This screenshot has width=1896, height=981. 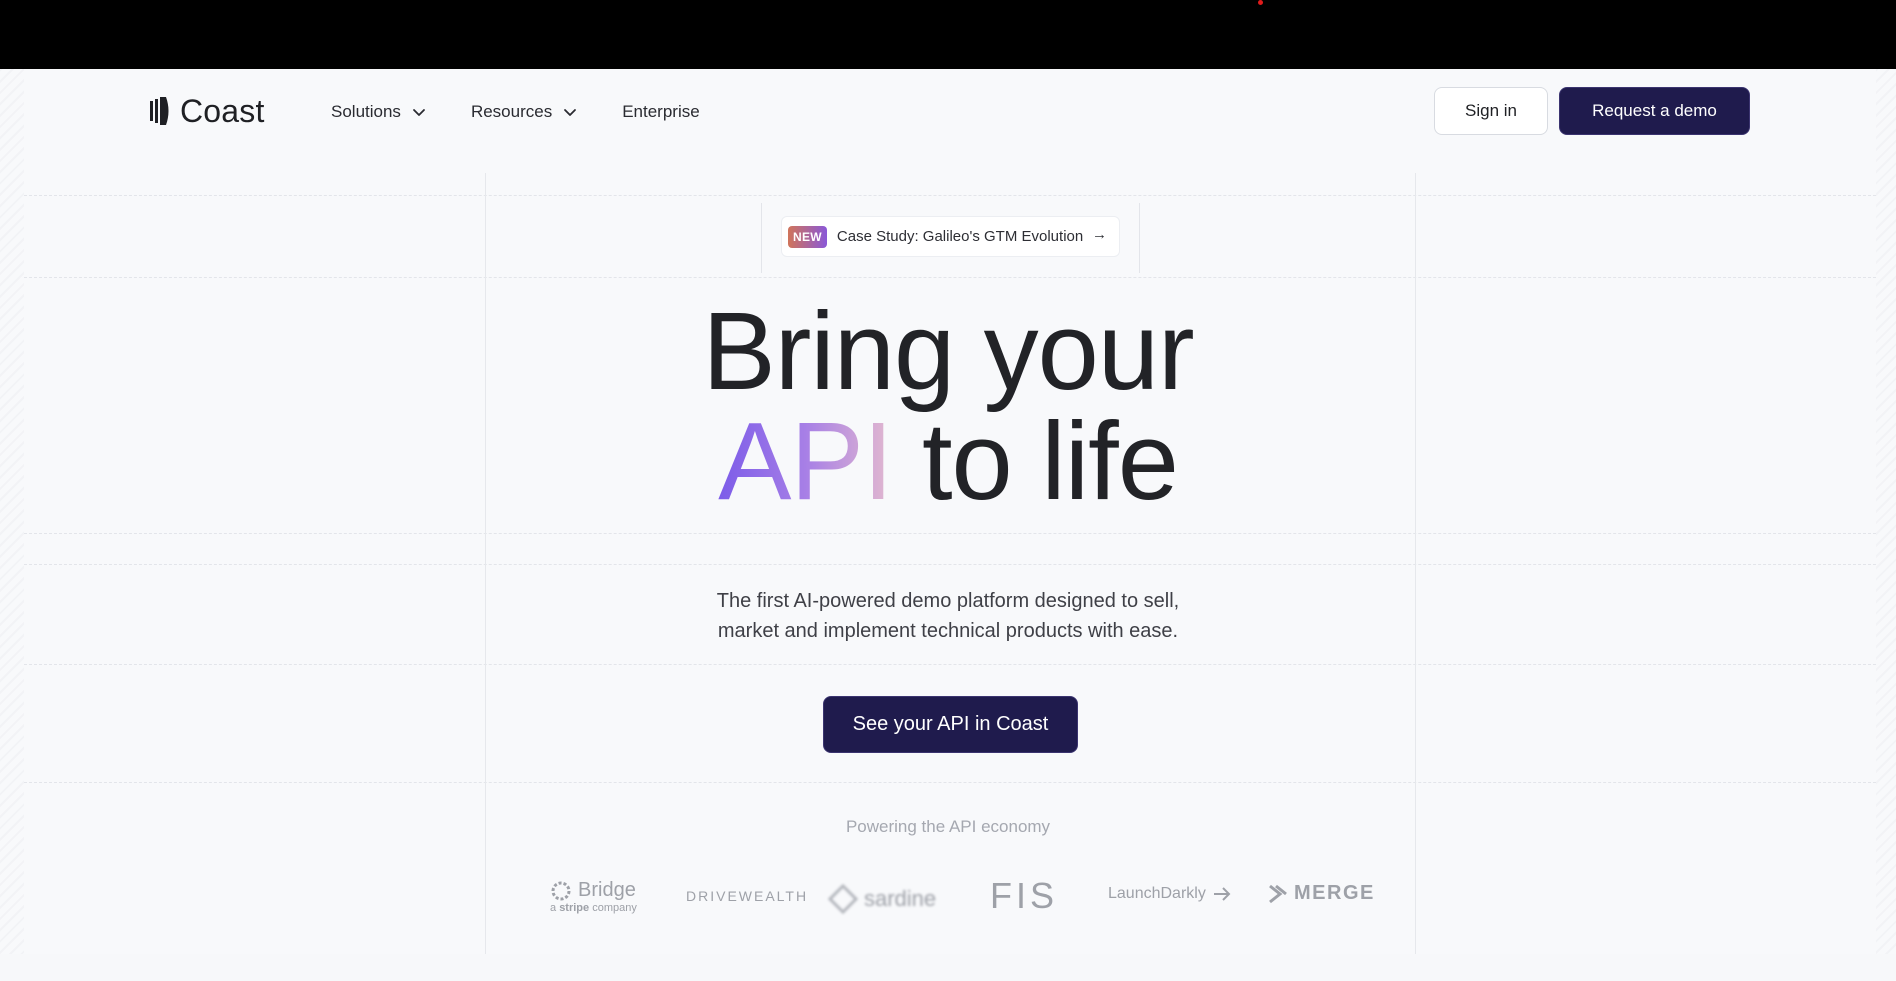 What do you see at coordinates (948, 826) in the screenshot?
I see `logos-heading: Powering the API economy` at bounding box center [948, 826].